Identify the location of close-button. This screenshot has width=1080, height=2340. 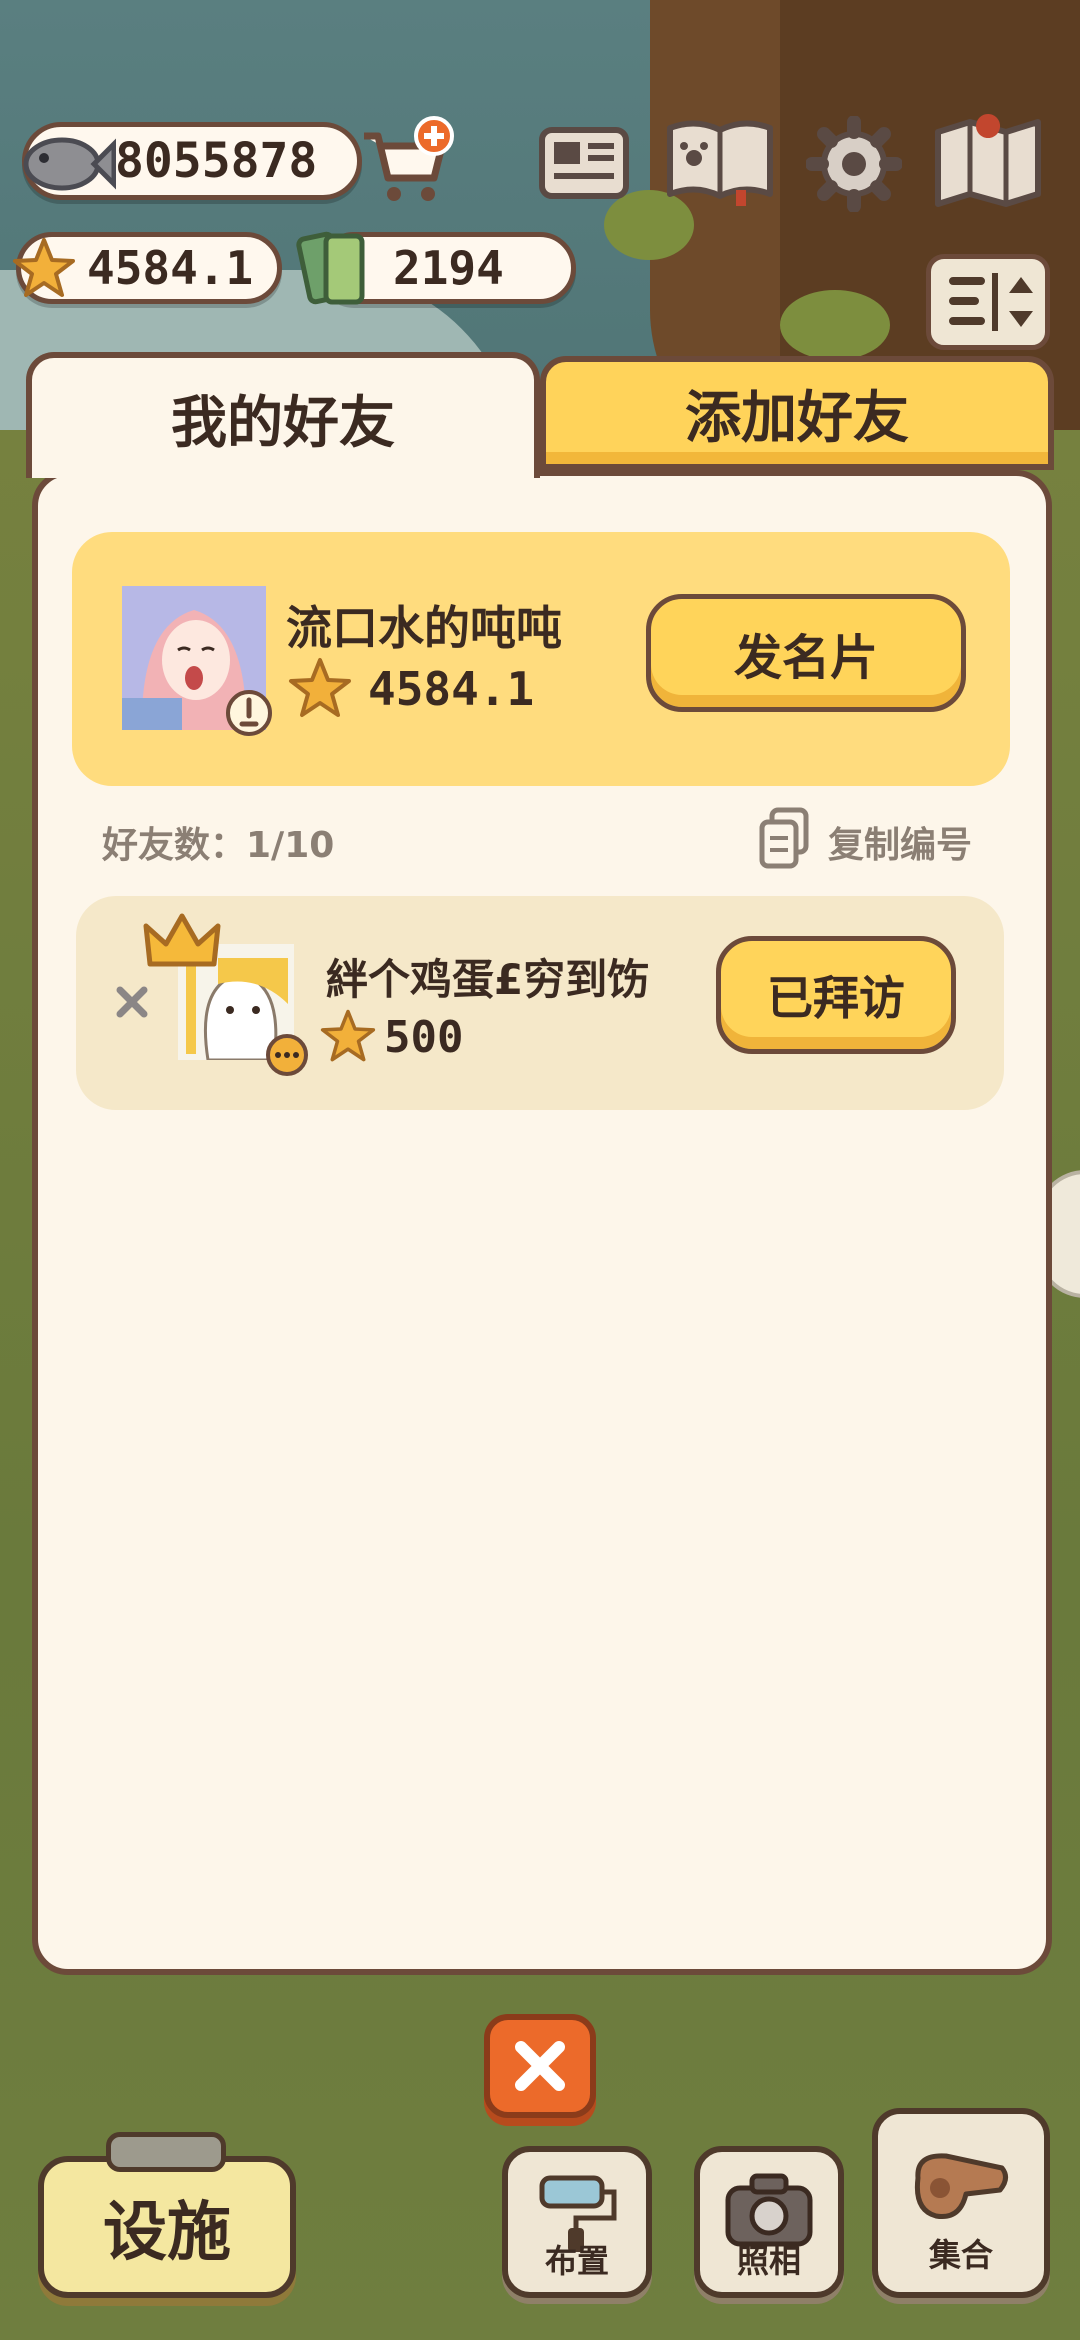
(540, 2066).